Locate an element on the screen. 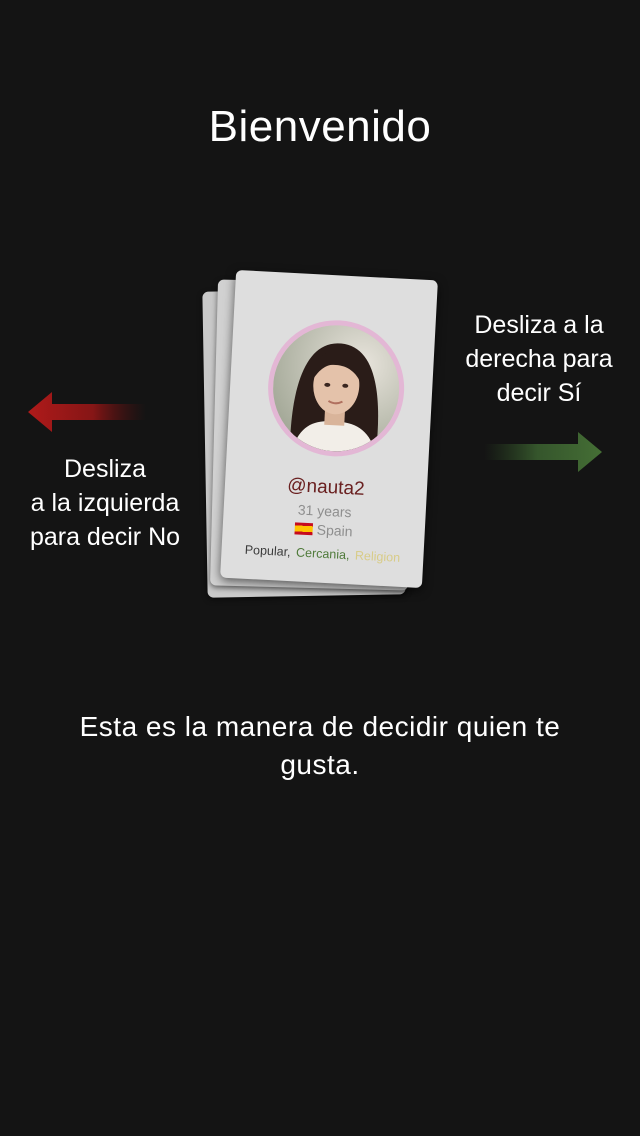  arrow-right-icon is located at coordinates (543, 452).